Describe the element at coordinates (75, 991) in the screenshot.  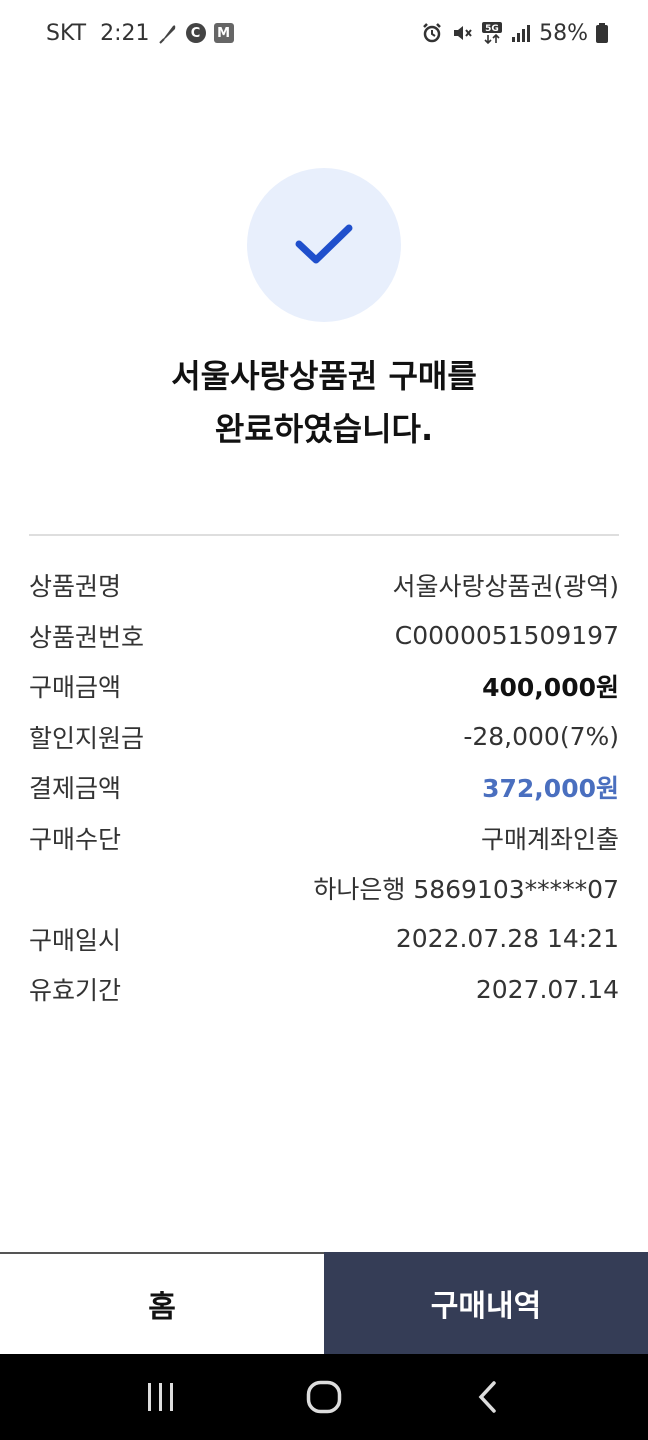
I see `detail-label: 유효기간` at that location.